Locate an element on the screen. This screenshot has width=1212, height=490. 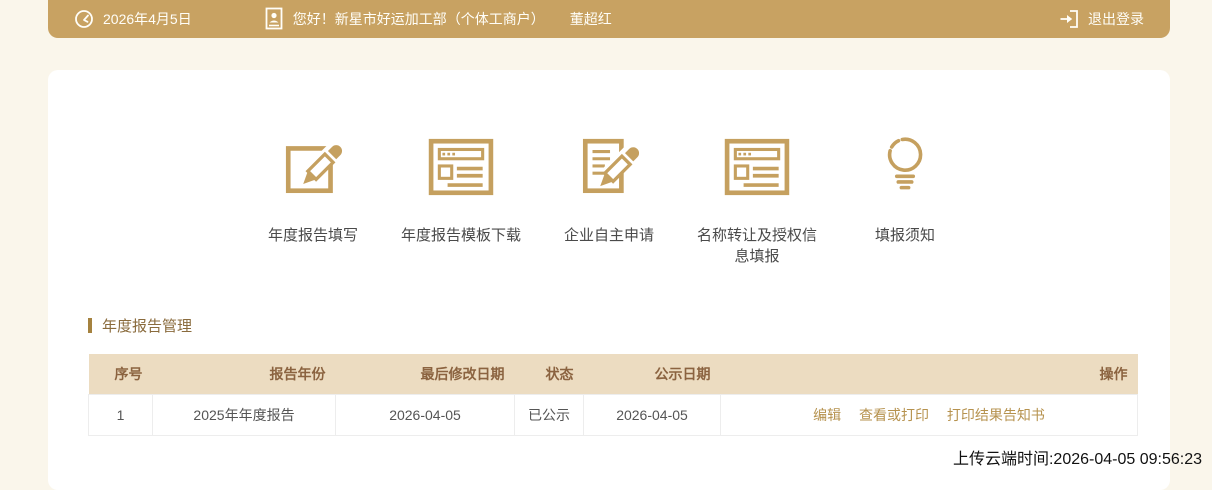
table-header-row: 序号 报告年份 最后修改日期 状态 公示日期 操作 is located at coordinates (613, 374).